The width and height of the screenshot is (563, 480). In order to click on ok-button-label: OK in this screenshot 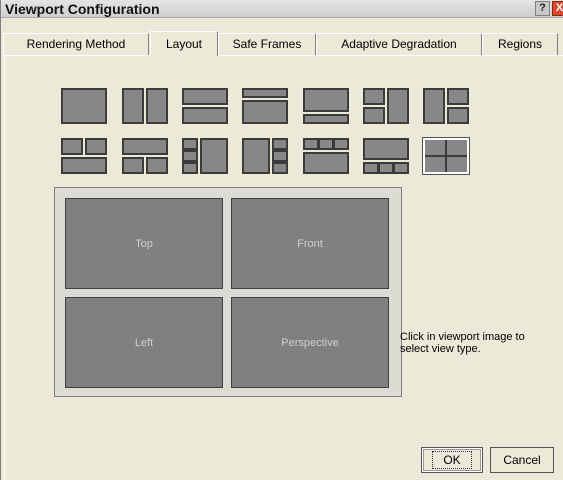, I will do `click(452, 460)`.